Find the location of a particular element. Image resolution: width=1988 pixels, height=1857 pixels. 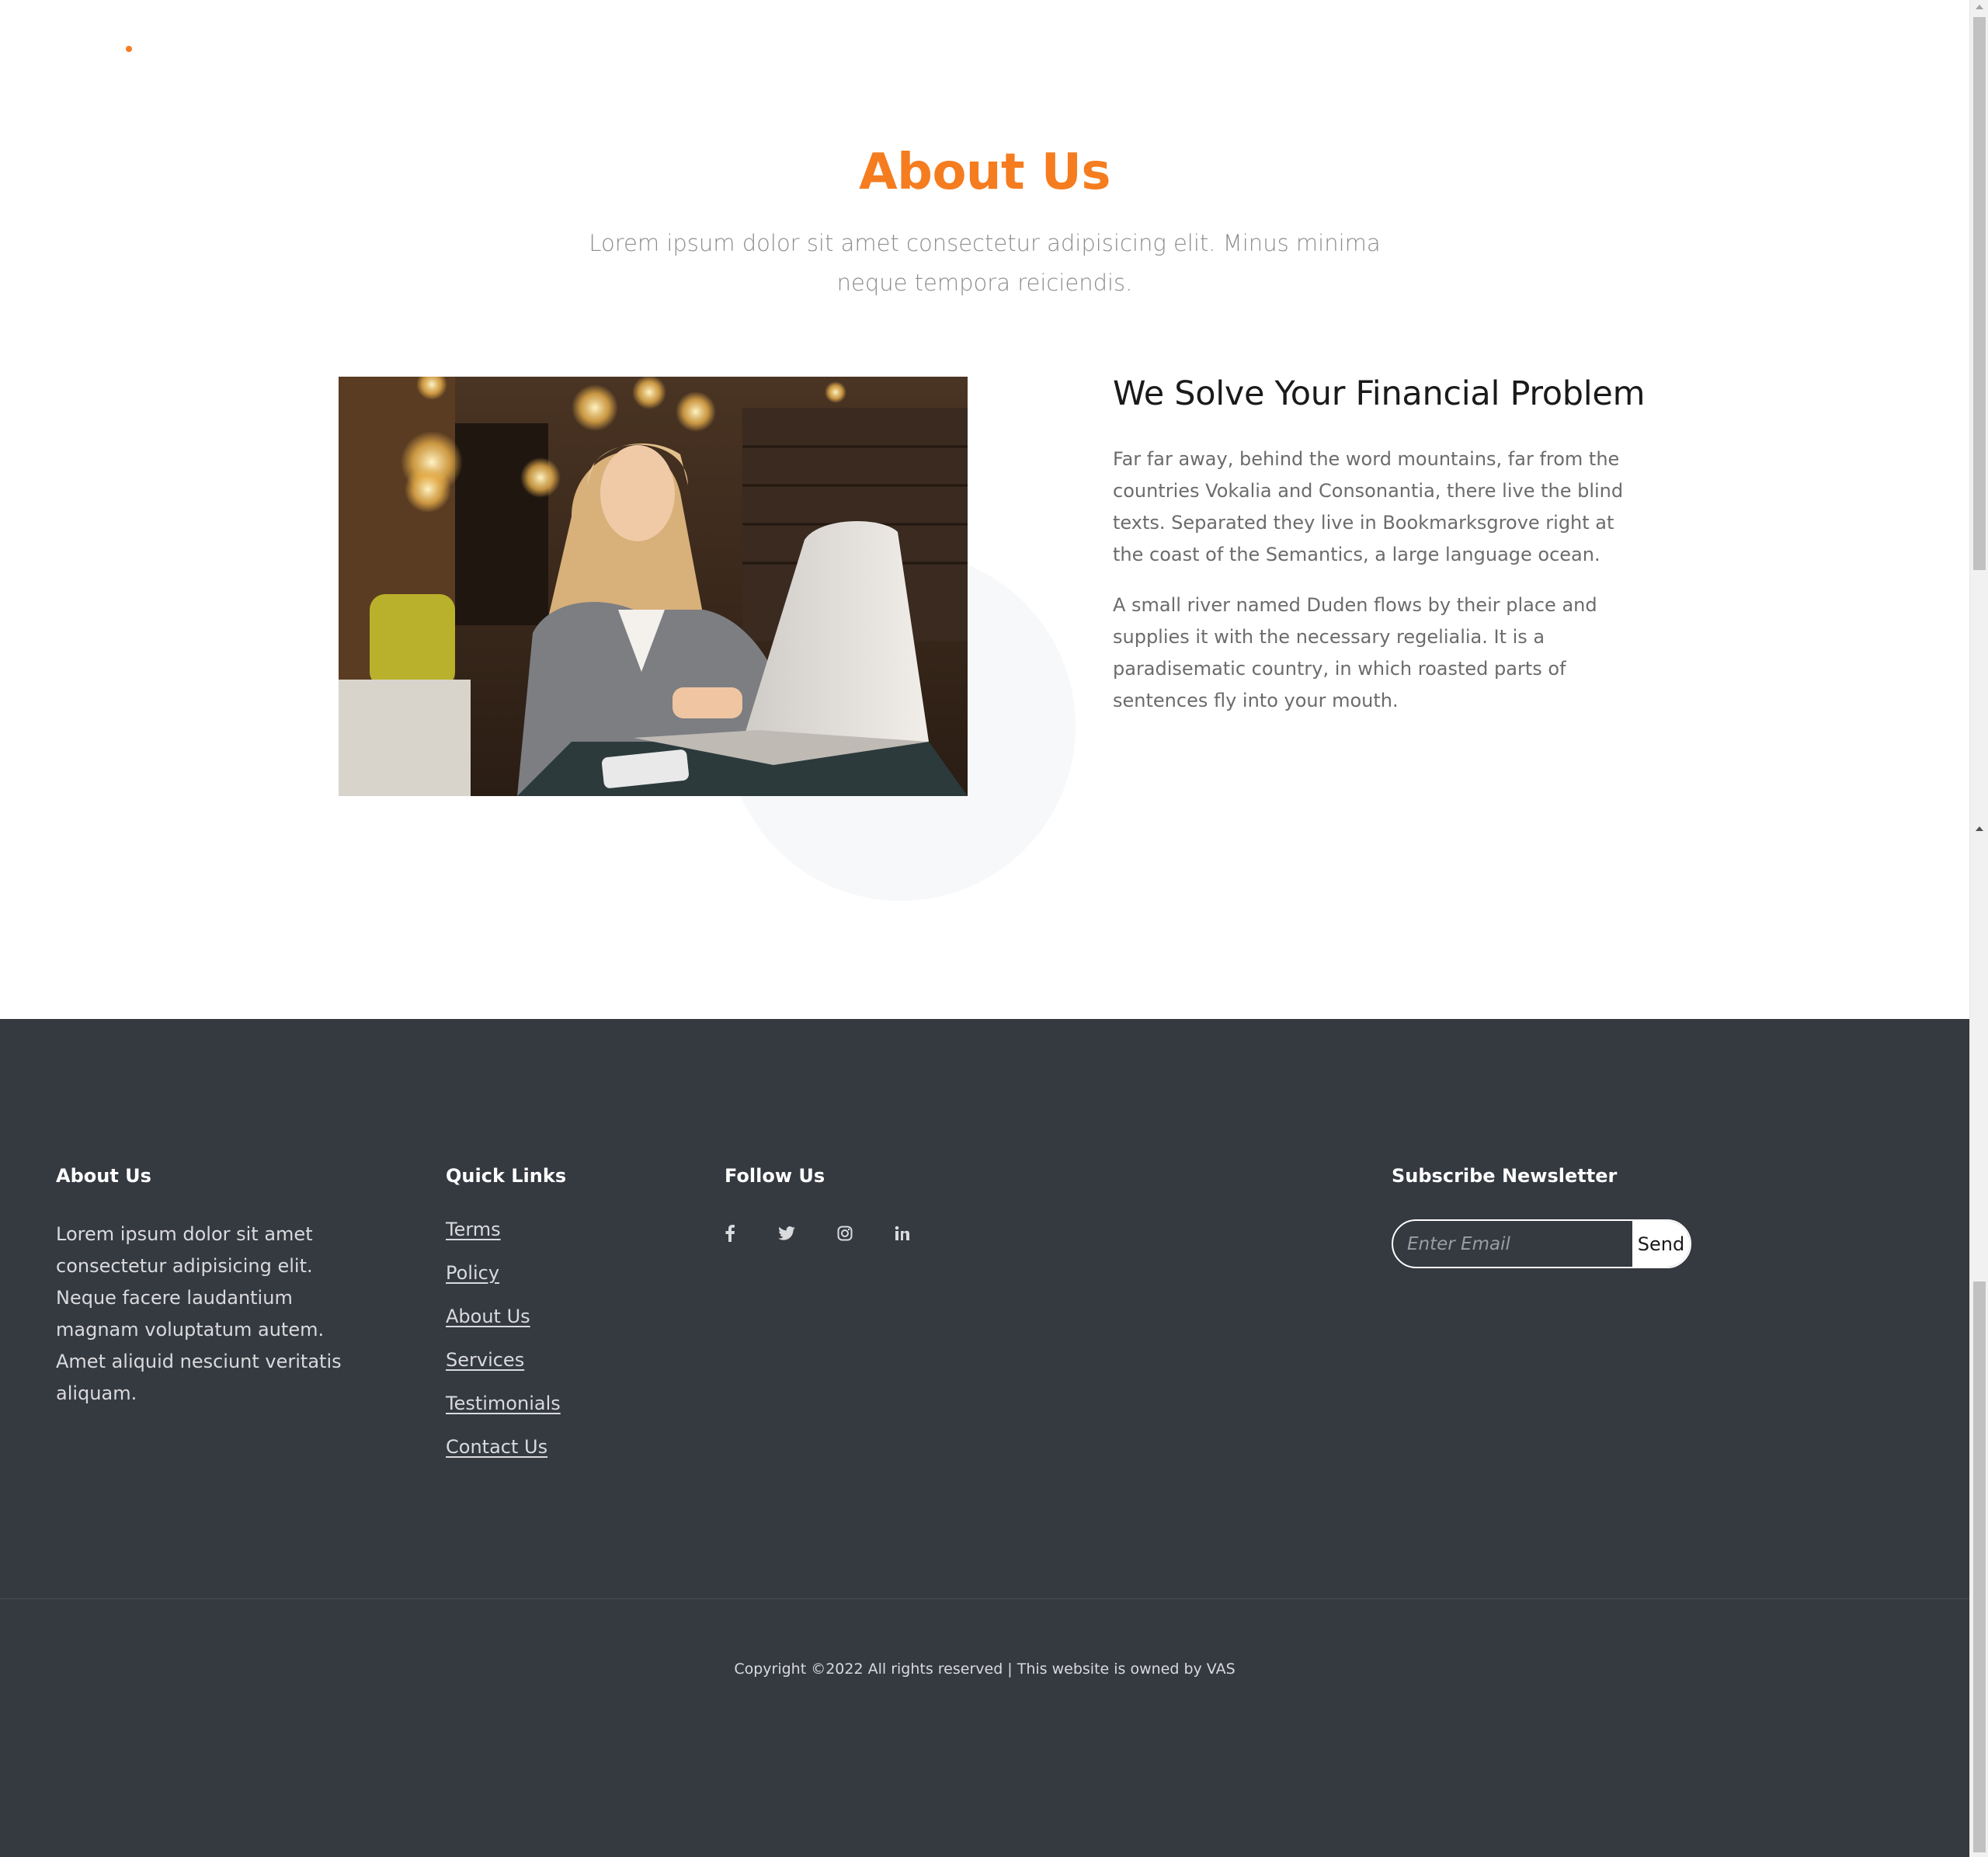

quick-links-heading: Quick Links is located at coordinates (507, 1176).